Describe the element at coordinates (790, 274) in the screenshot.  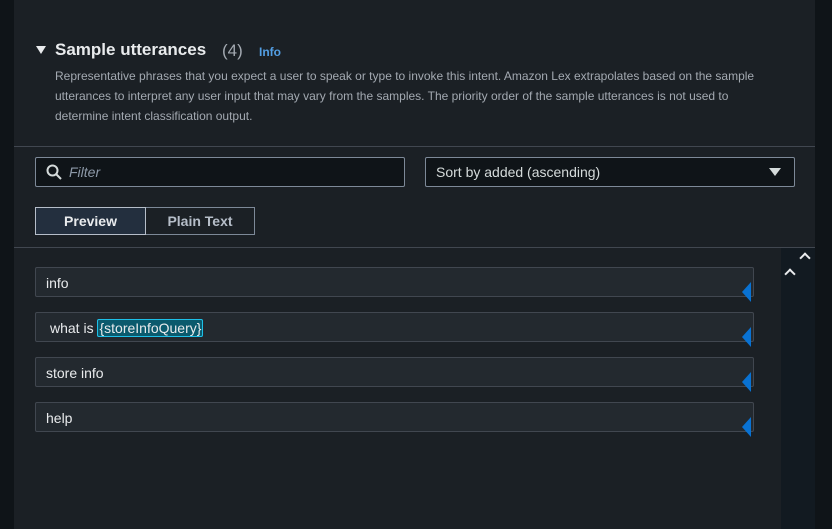
I see `scroll-to-top-icon` at that location.